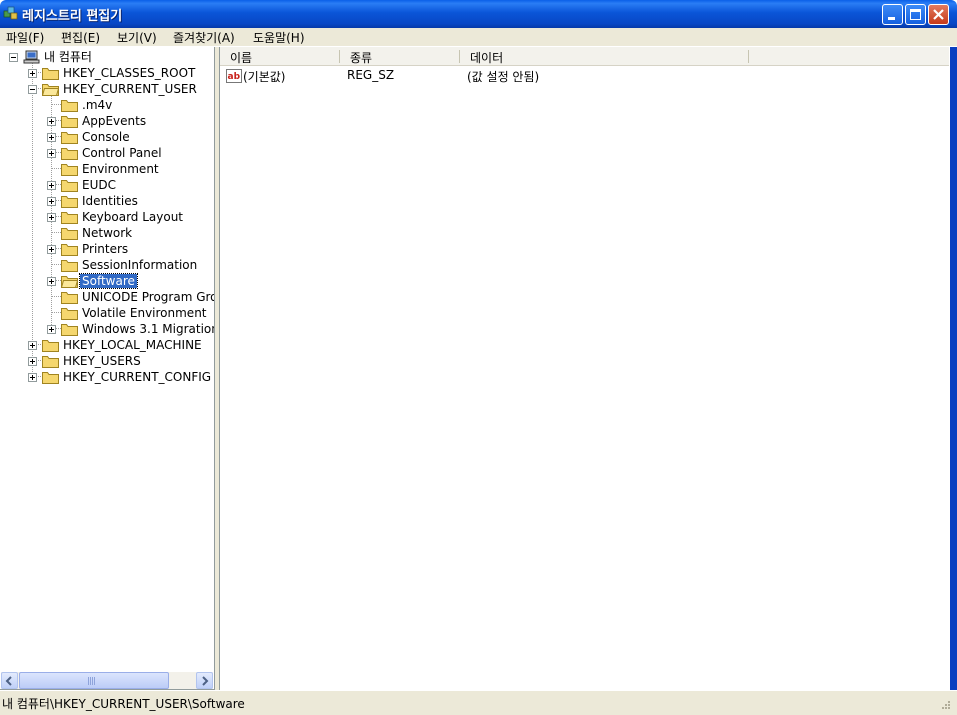 The width and height of the screenshot is (957, 715). I want to click on menu-edit: 편집(E), so click(80, 37).